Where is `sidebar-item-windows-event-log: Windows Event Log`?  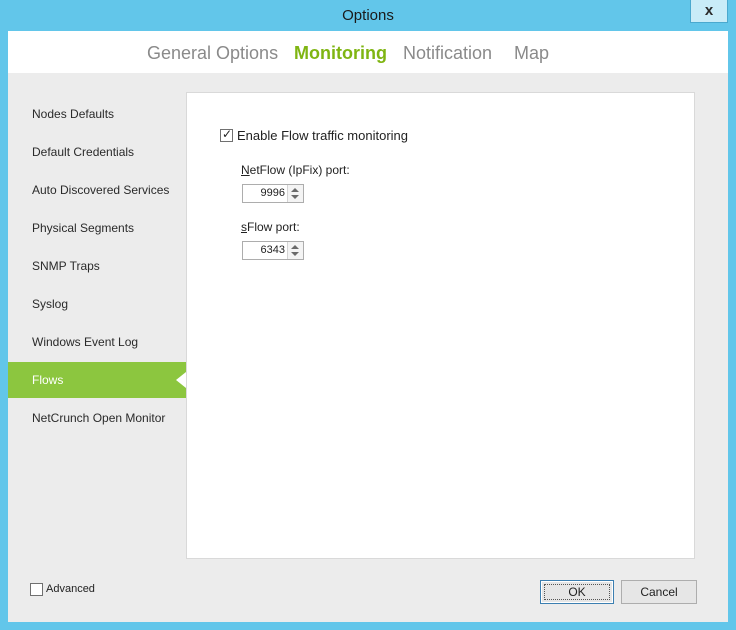 sidebar-item-windows-event-log: Windows Event Log is located at coordinates (97, 342).